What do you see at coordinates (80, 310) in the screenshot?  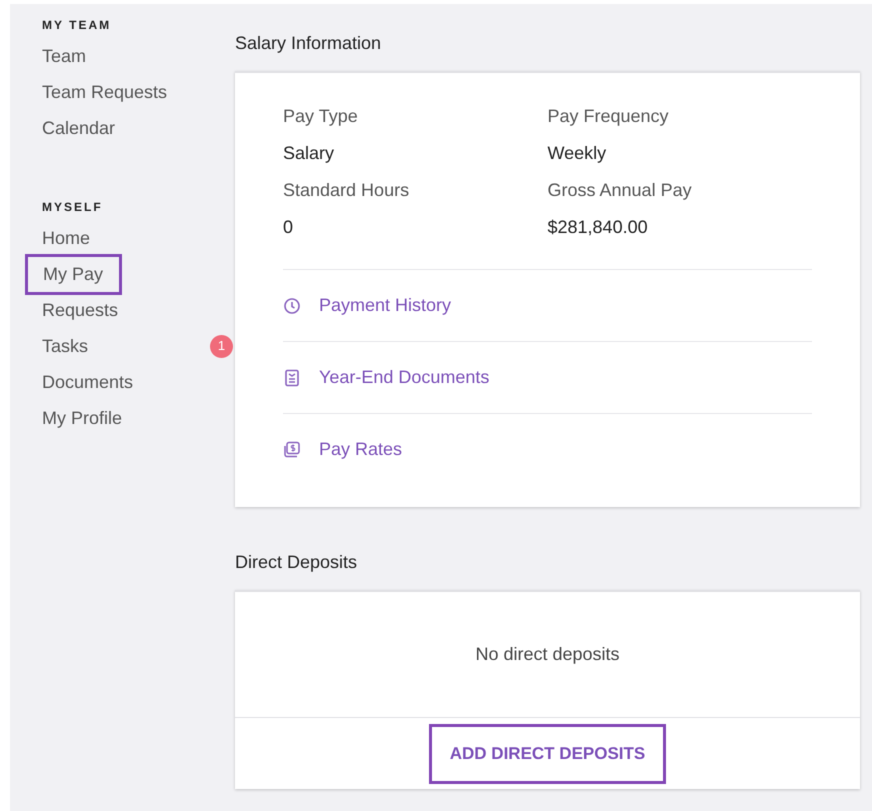 I see `sidebar-item: Requests` at bounding box center [80, 310].